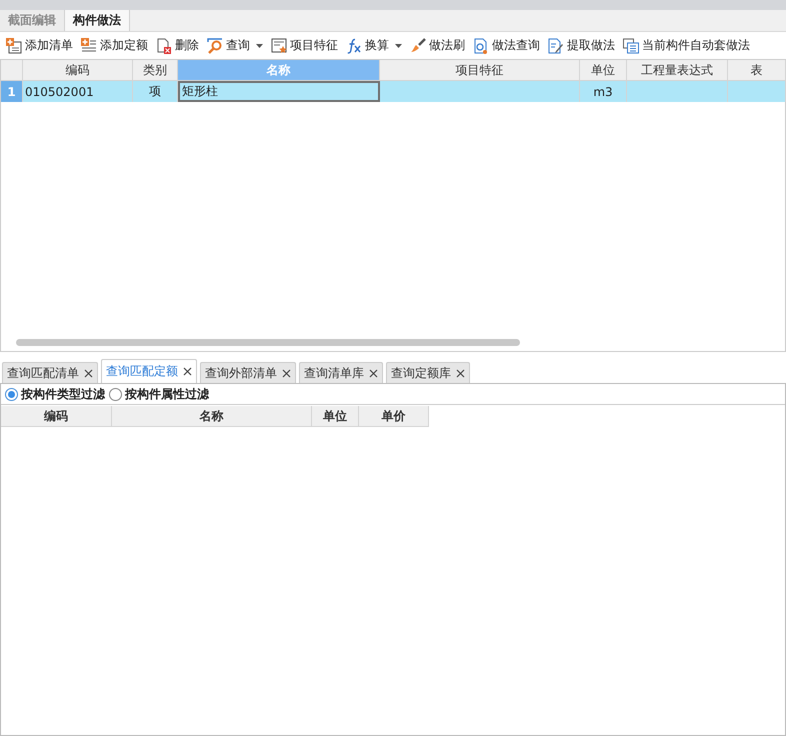 The height and width of the screenshot is (736, 786). What do you see at coordinates (354, 46) in the screenshot?
I see `function-icon` at bounding box center [354, 46].